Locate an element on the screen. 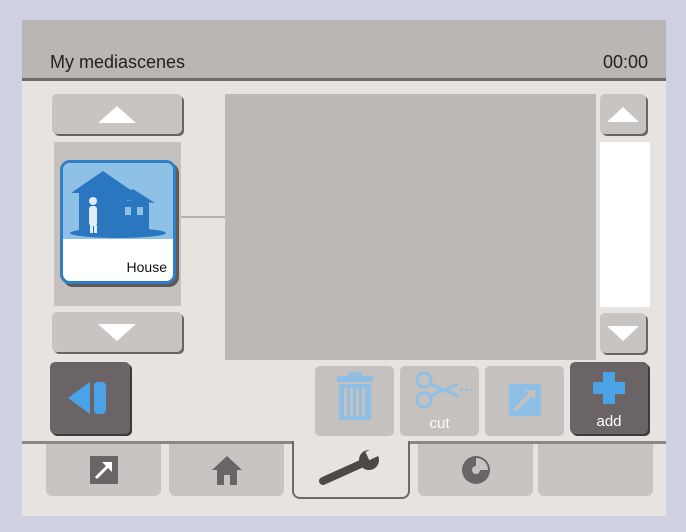 The width and height of the screenshot is (686, 532). link-button is located at coordinates (524, 401).